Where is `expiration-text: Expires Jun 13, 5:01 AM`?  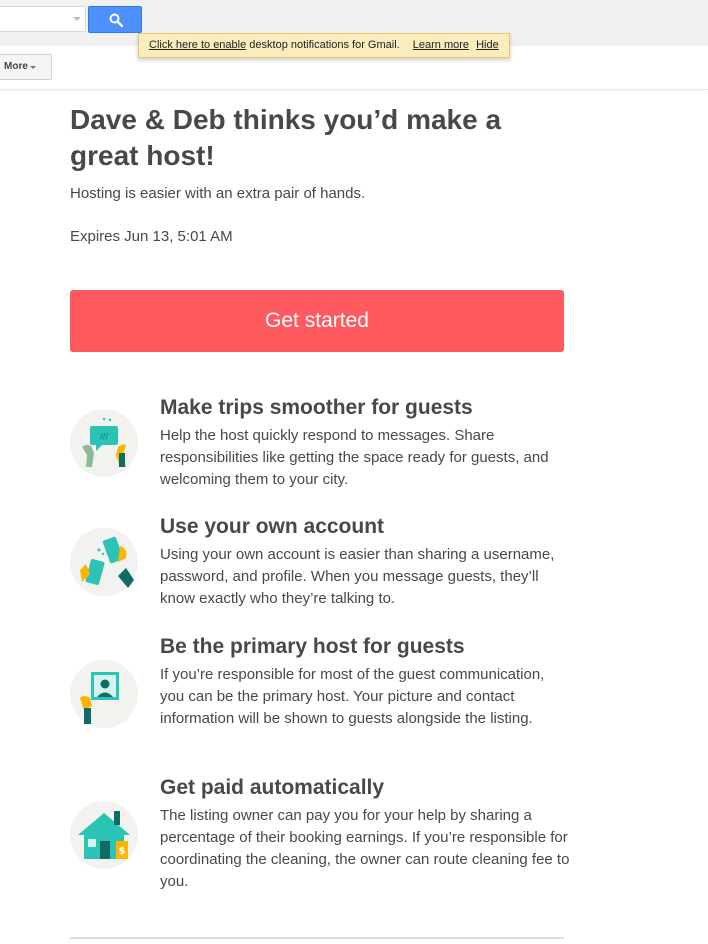
expiration-text: Expires Jun 13, 5:01 AM is located at coordinates (151, 236).